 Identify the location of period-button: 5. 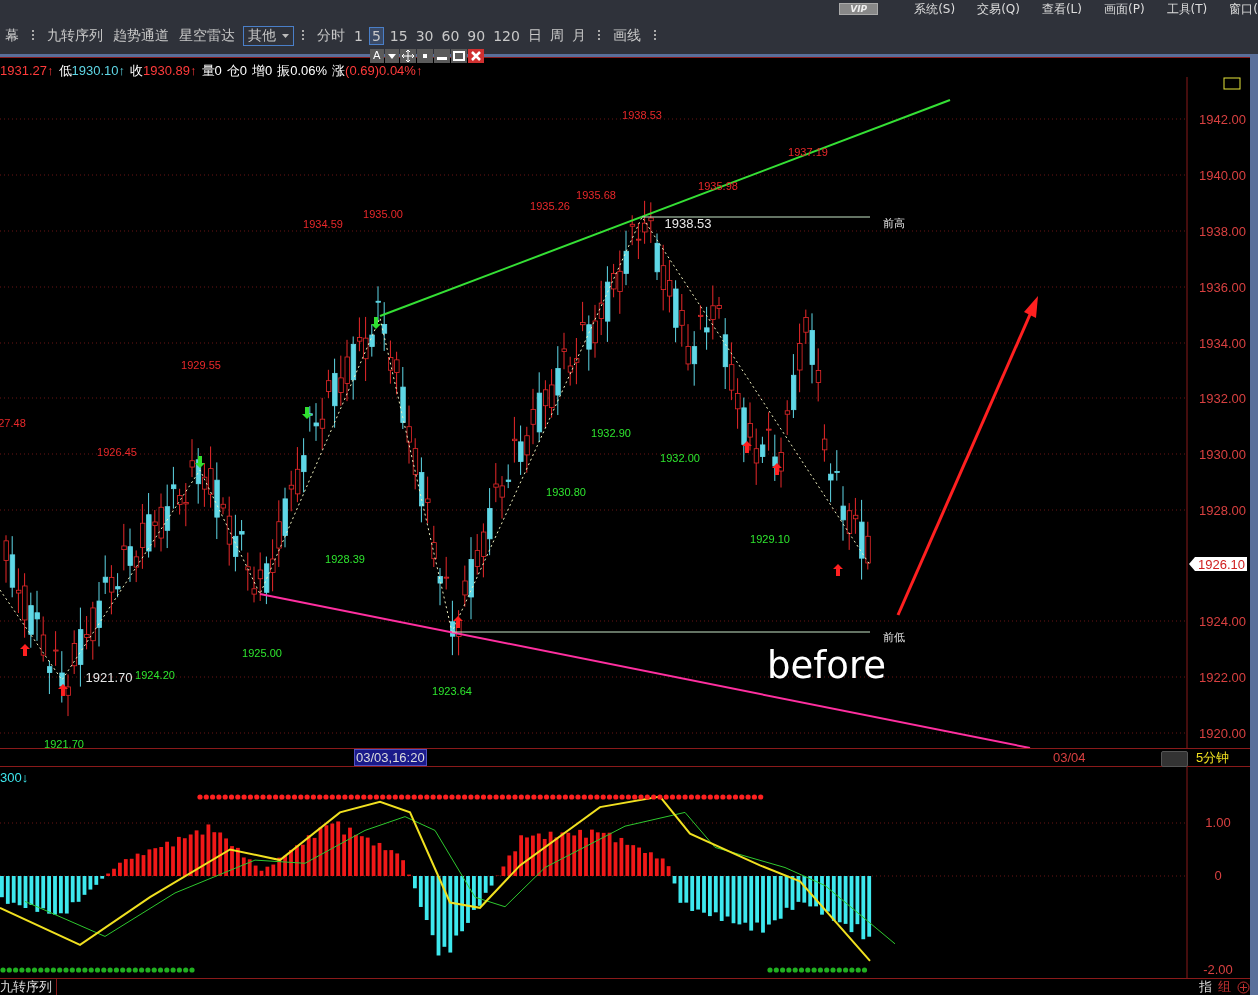
(376, 36).